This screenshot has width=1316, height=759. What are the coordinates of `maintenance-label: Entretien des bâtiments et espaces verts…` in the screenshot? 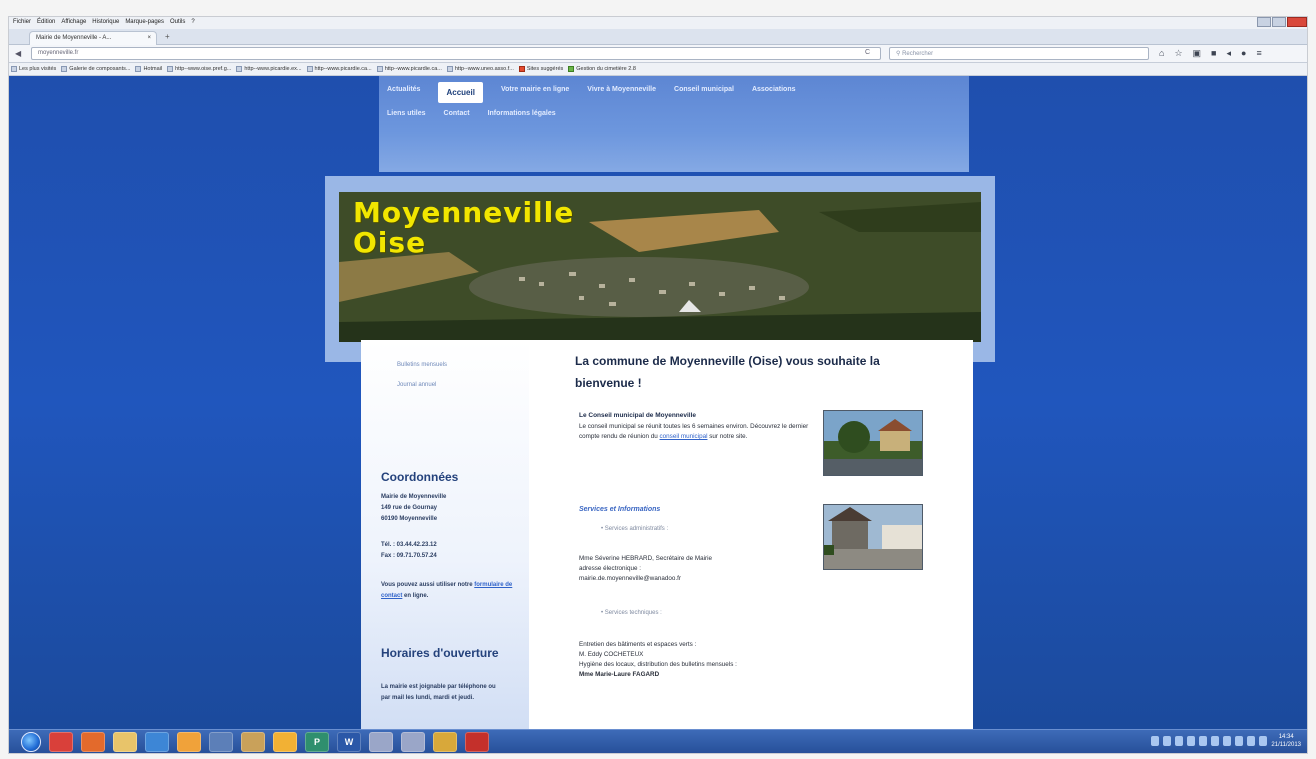 It's located at (638, 644).